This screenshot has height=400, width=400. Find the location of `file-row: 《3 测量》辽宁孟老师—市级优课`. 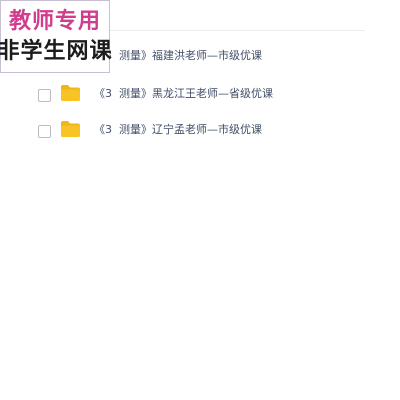

file-row: 《3 测量》辽宁孟老师—市级优课 is located at coordinates (182, 132).